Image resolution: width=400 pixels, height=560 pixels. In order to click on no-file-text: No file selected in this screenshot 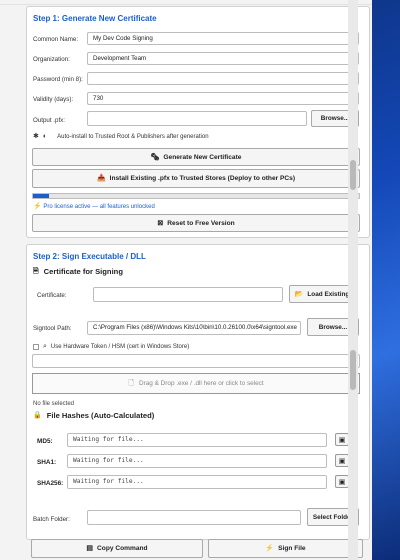, I will do `click(54, 404)`.